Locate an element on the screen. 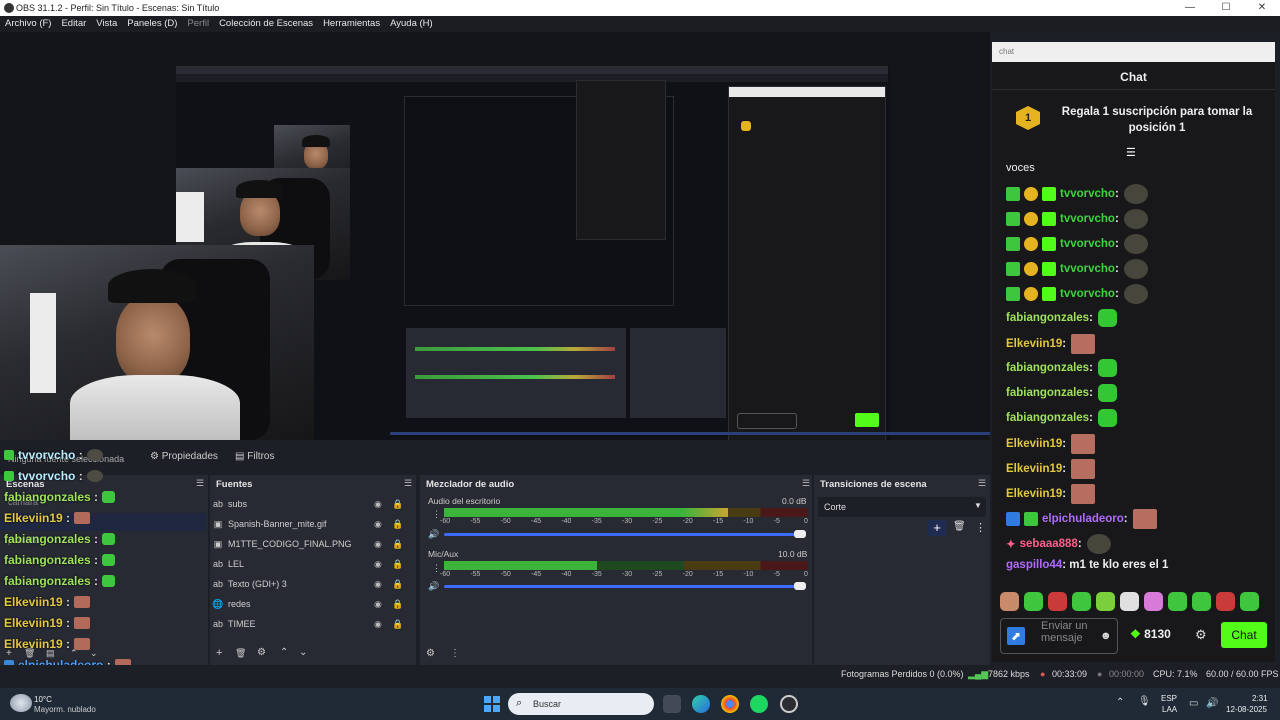 This screenshot has width=1280, height=720. volume-icon: 🔊 is located at coordinates (1212, 703).